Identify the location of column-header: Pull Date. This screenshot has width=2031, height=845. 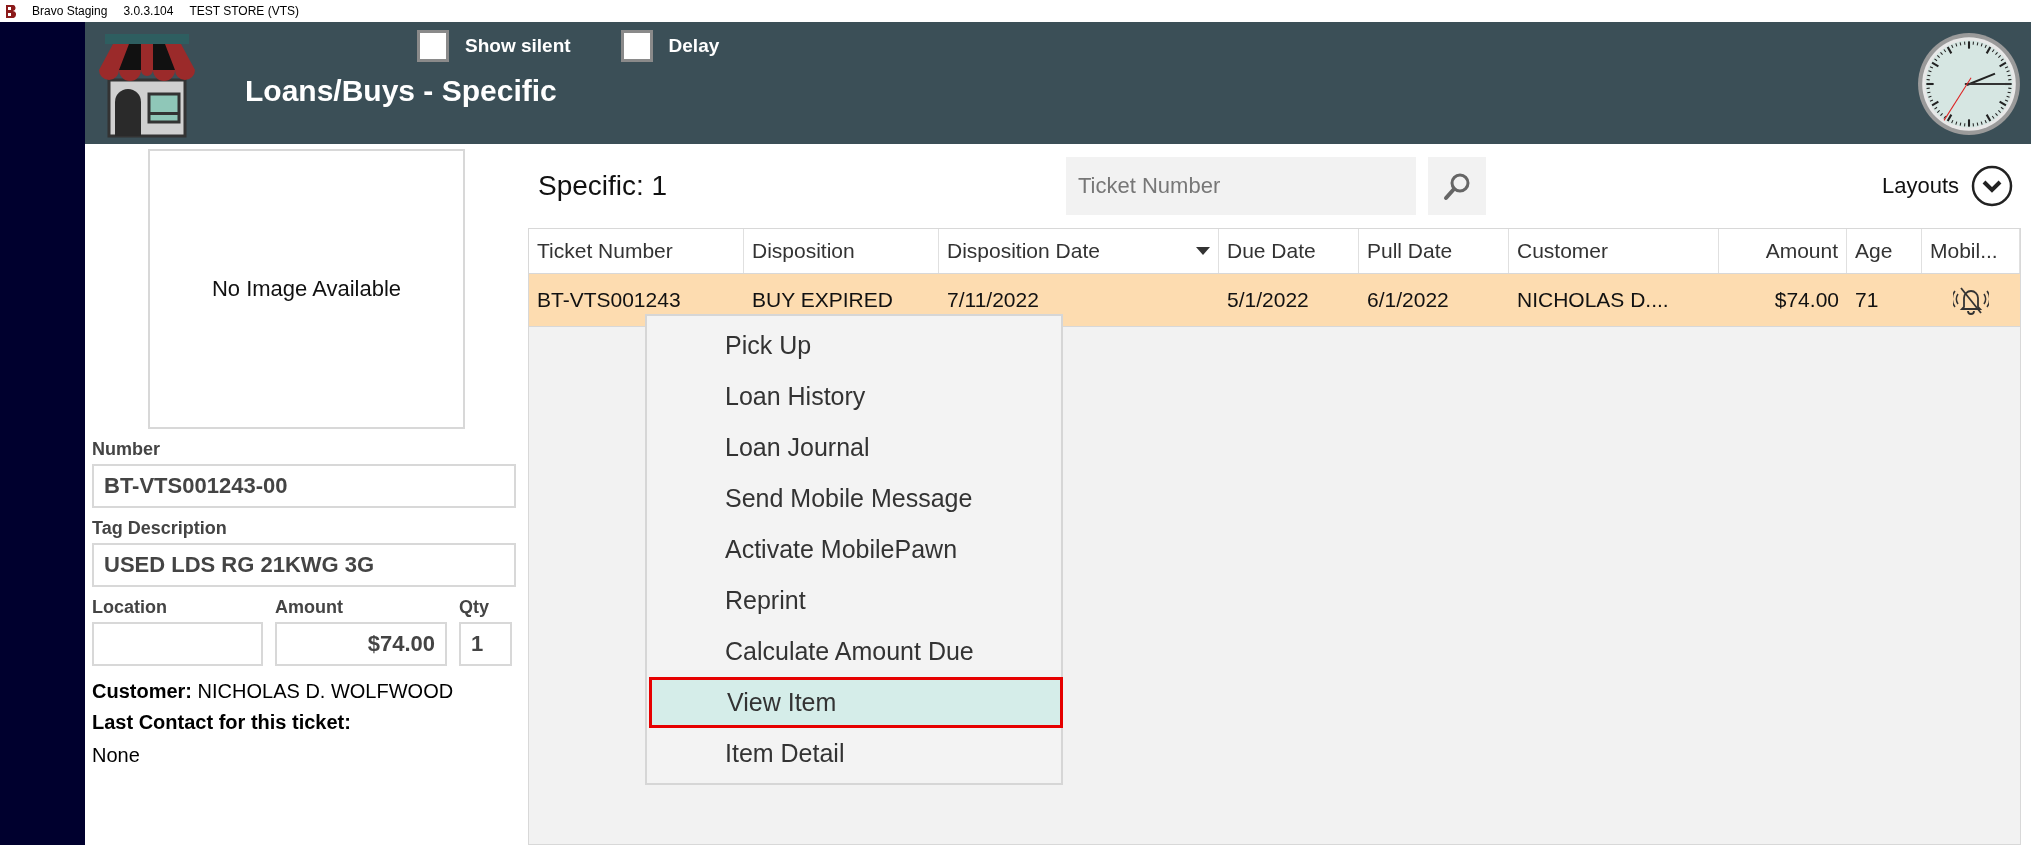
(1434, 251).